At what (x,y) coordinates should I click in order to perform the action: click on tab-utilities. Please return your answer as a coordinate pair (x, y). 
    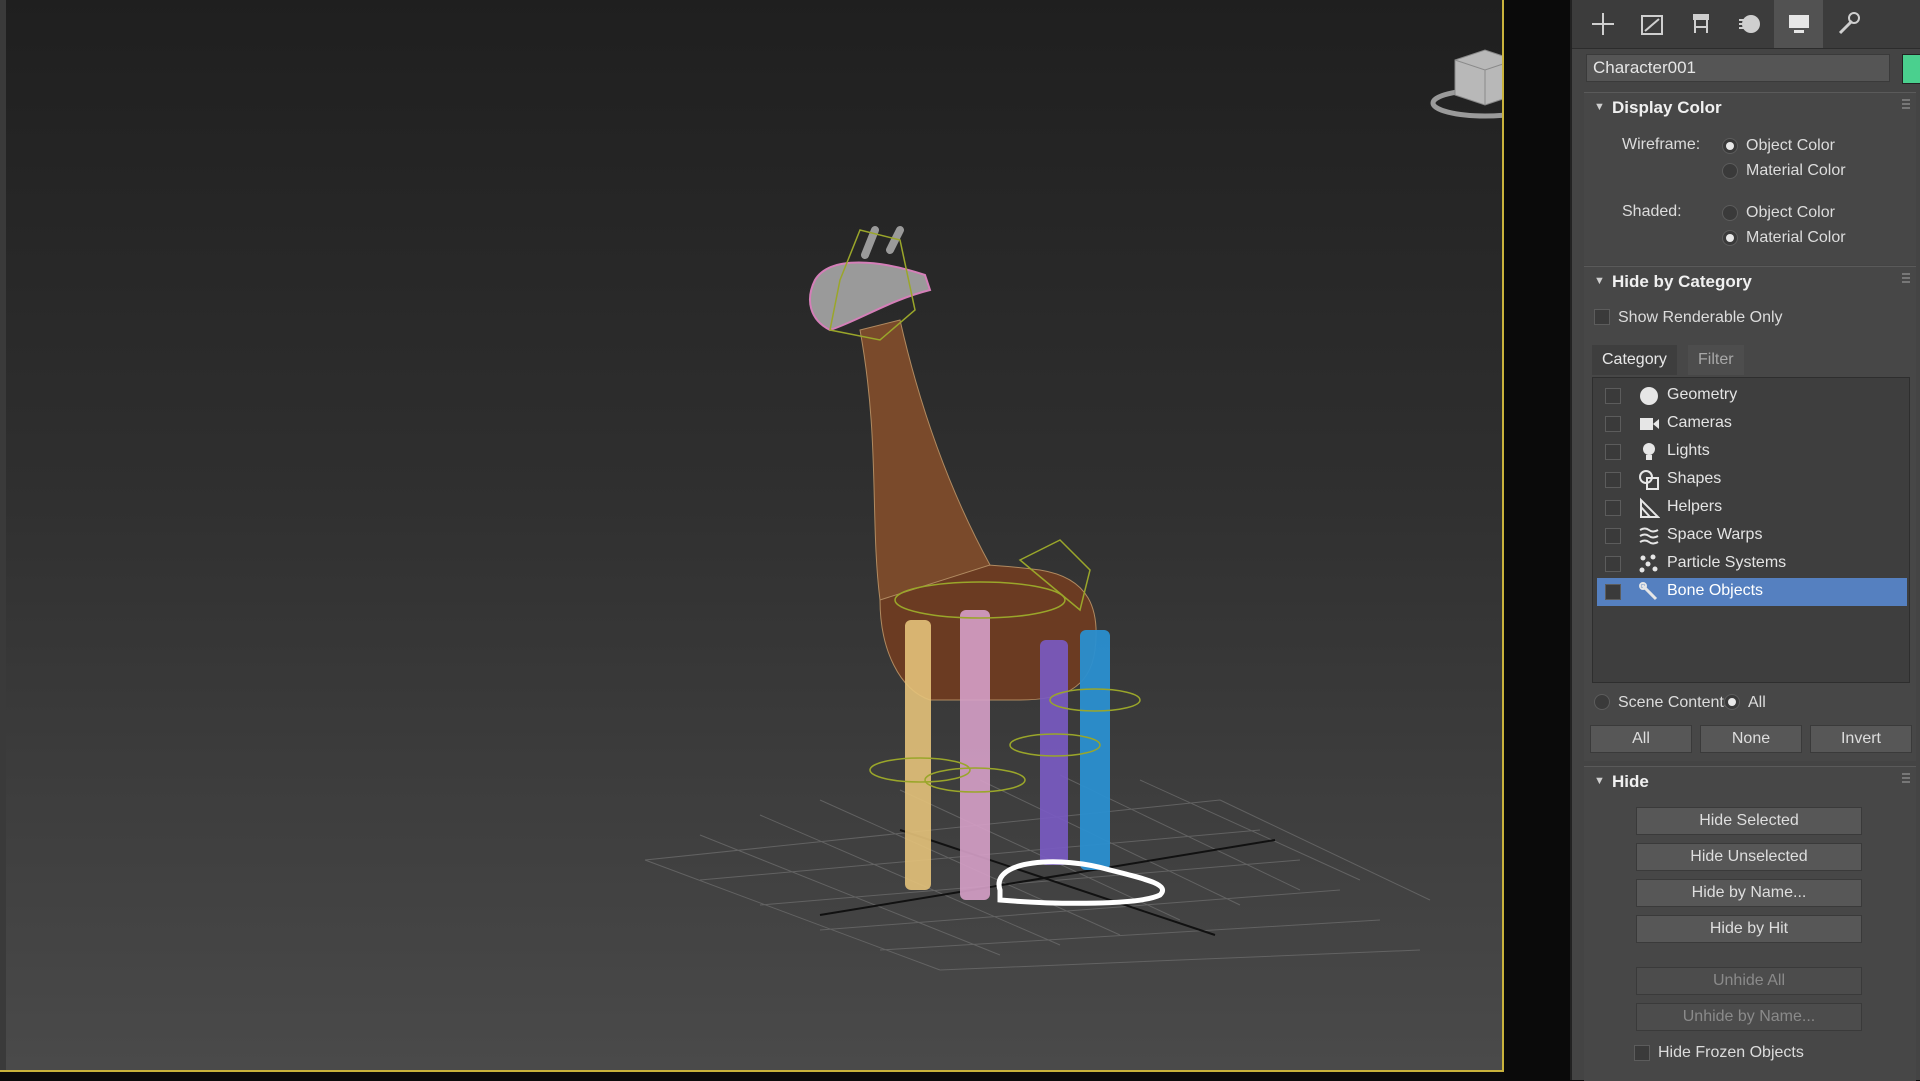
    Looking at the image, I should click on (1847, 24).